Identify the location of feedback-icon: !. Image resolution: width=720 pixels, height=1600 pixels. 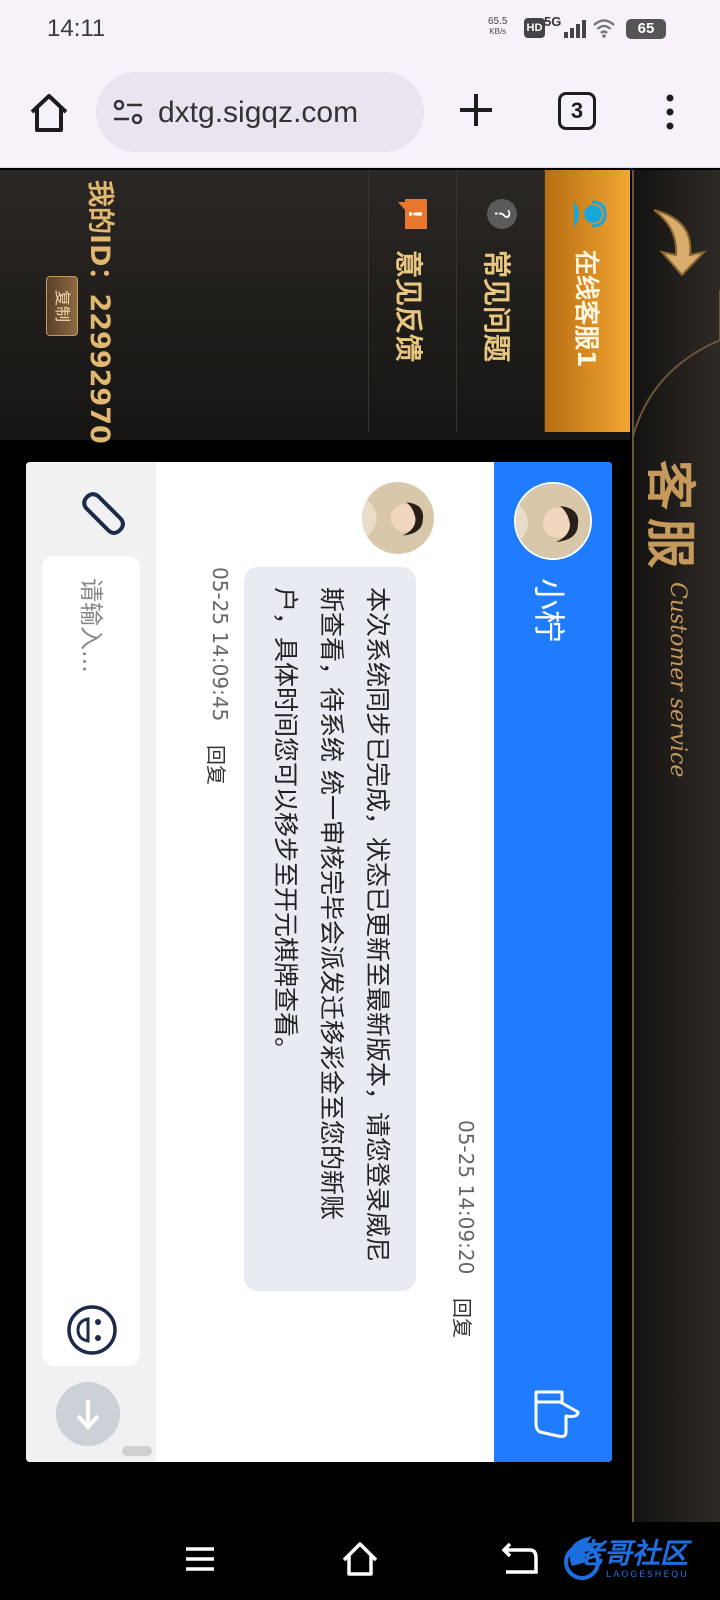
(412, 214).